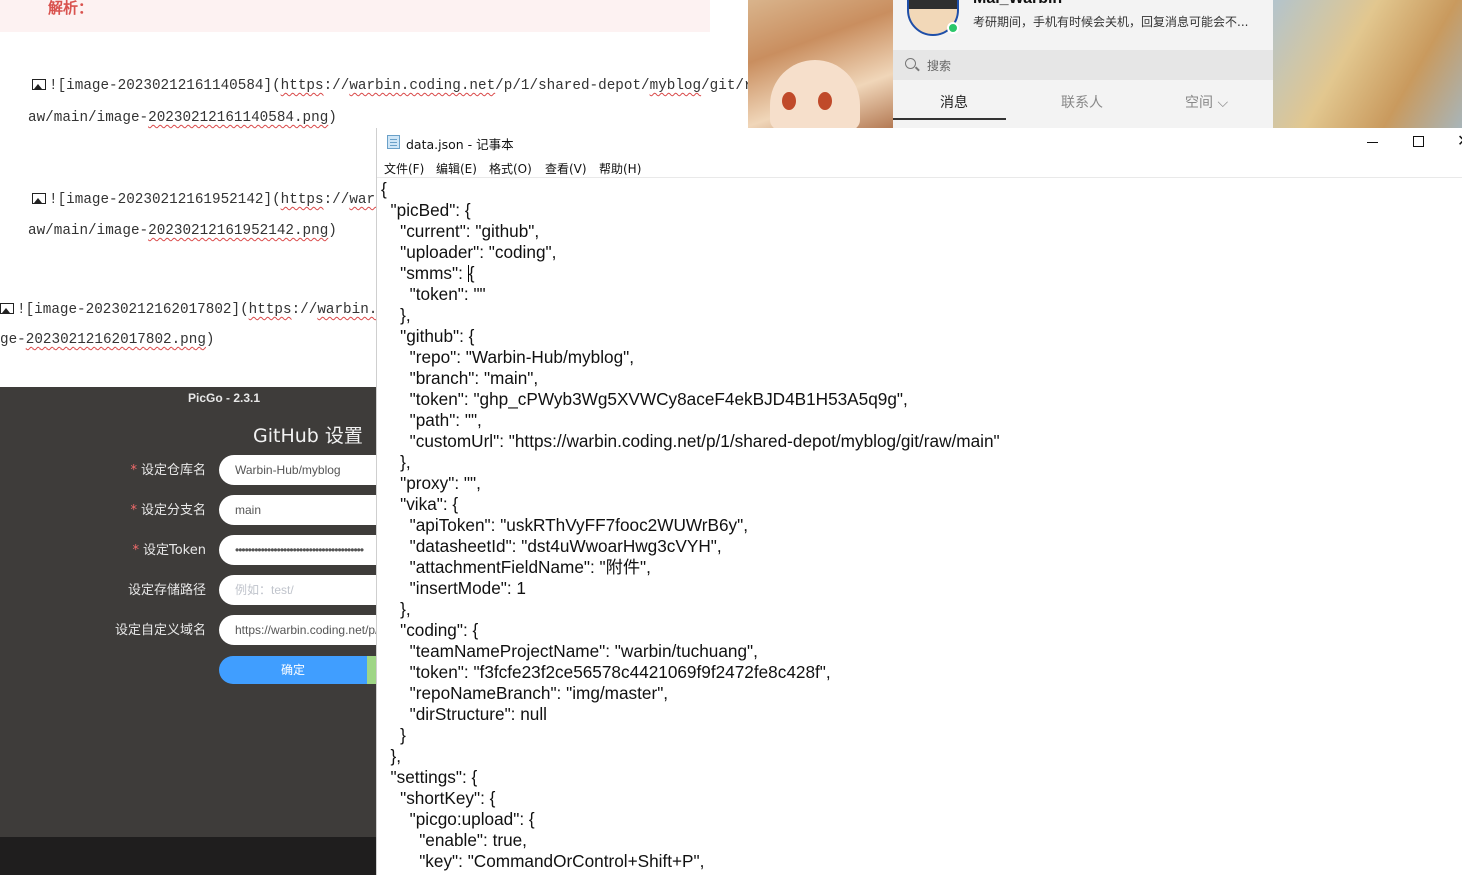 The image size is (1462, 875). Describe the element at coordinates (469, 252) in the screenshot. I see `text-line: "uploader": "coding",` at that location.